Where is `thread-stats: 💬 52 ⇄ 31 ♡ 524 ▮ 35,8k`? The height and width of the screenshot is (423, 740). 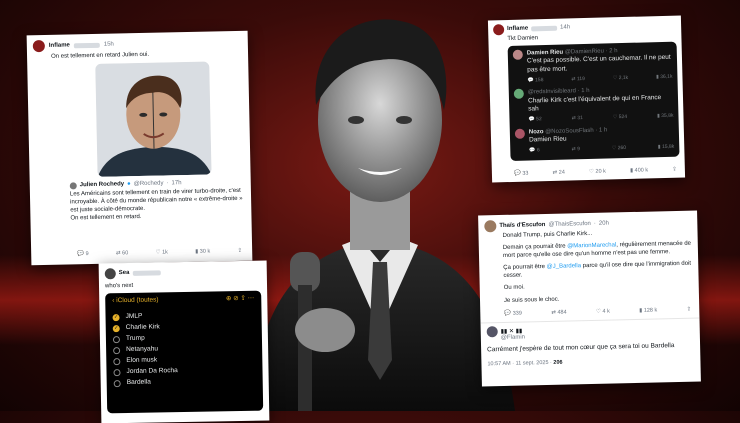 thread-stats: 💬 52 ⇄ 31 ♡ 524 ▮ 35,8k is located at coordinates (600, 118).